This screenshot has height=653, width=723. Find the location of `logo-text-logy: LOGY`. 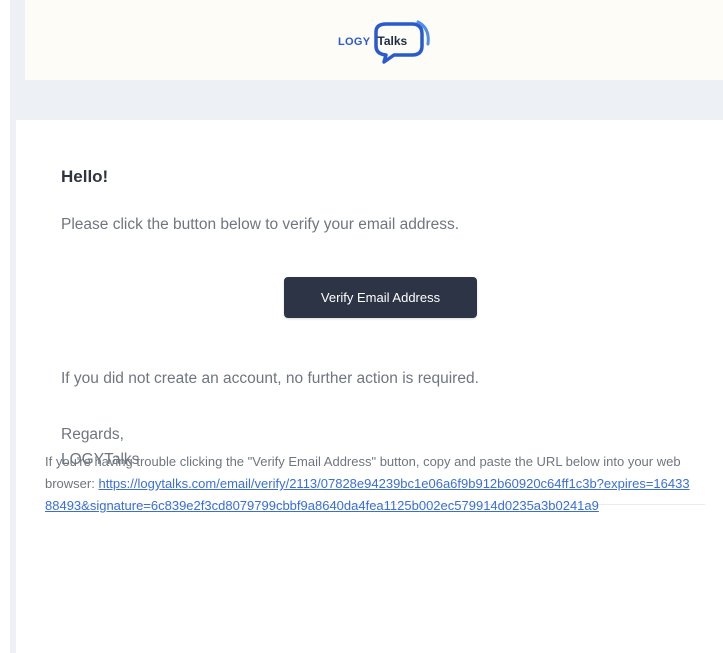

logo-text-logy: LOGY is located at coordinates (354, 42).